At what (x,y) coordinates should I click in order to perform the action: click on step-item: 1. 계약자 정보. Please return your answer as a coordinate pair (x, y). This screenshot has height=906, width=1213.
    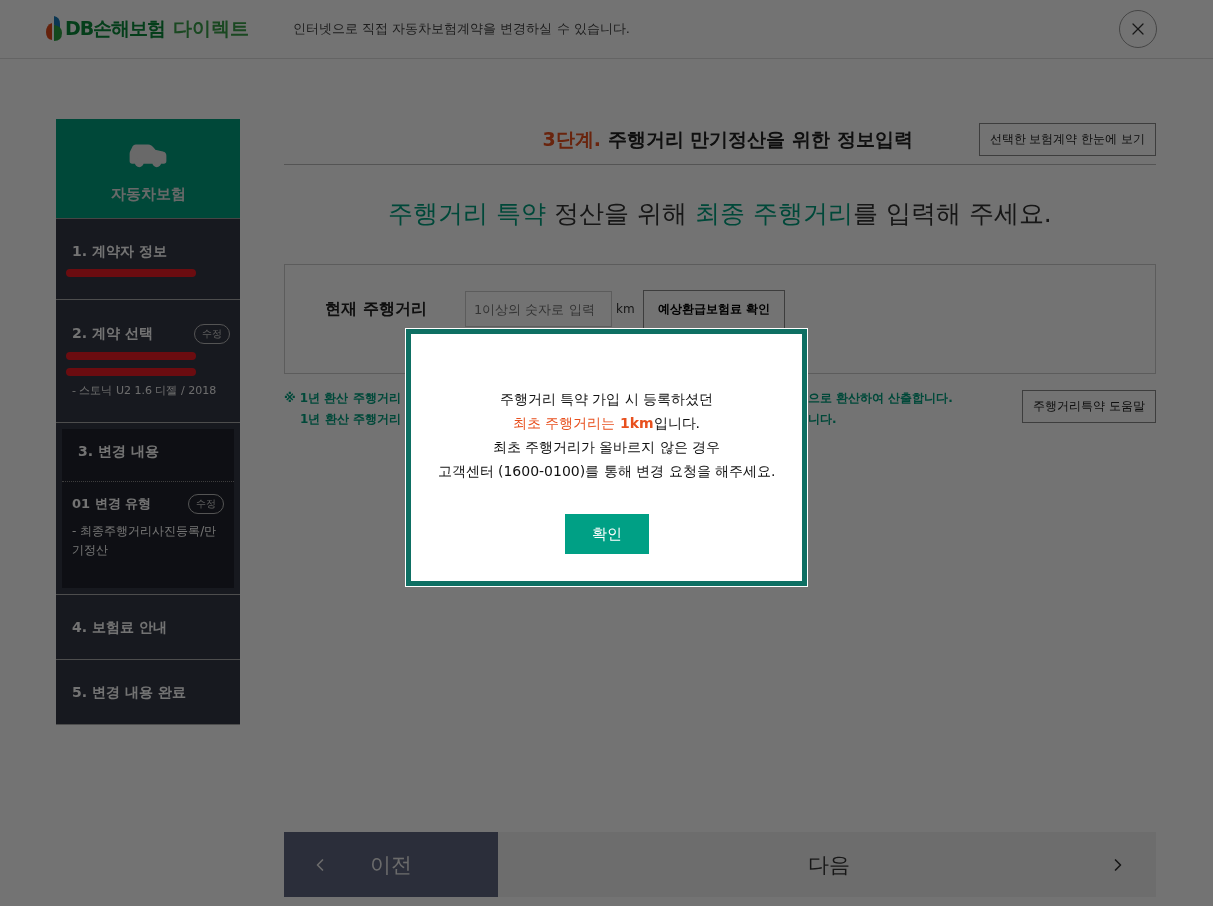
    Looking at the image, I should click on (148, 259).